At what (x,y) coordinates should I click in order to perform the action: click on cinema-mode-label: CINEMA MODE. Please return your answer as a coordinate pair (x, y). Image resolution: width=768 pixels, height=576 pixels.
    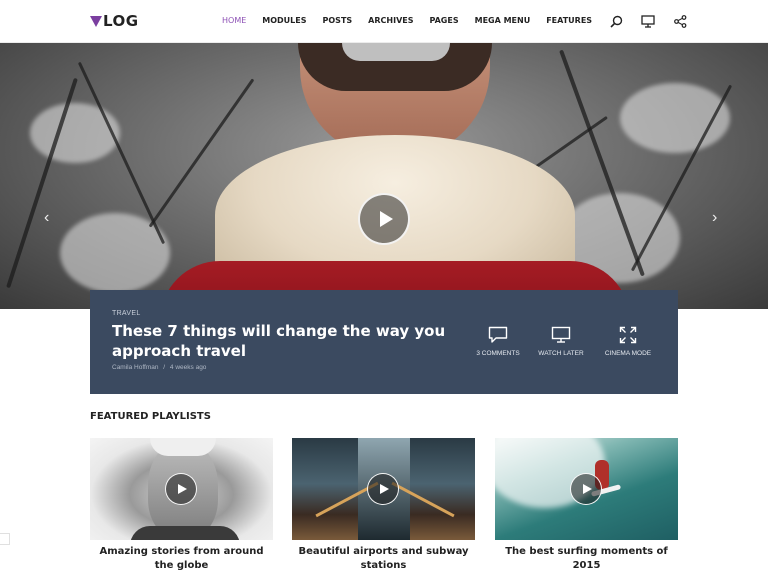
    Looking at the image, I should click on (628, 353).